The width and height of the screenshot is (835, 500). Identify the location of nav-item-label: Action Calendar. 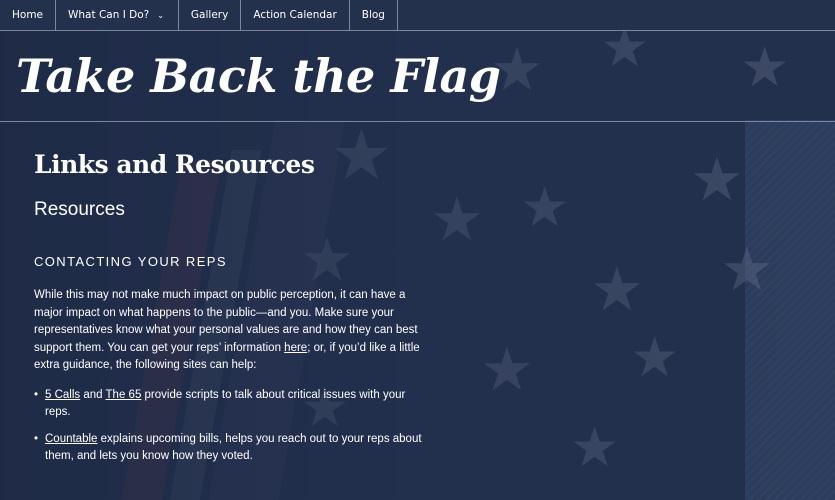
(295, 15).